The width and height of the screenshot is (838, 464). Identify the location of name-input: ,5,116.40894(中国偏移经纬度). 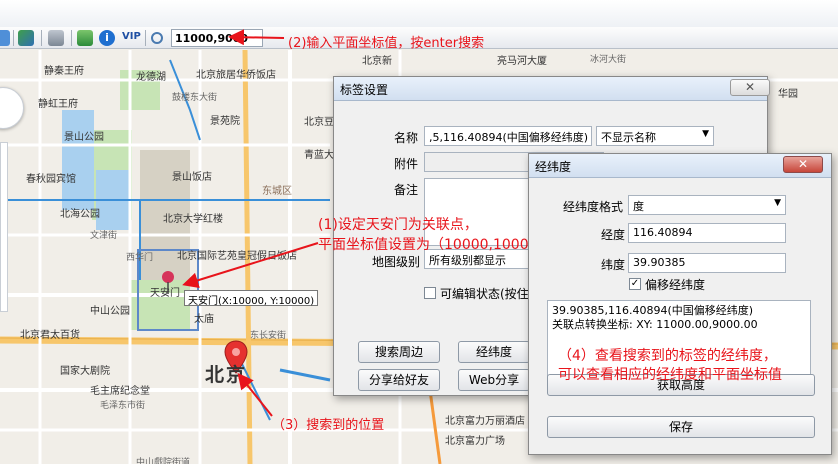
(508, 136).